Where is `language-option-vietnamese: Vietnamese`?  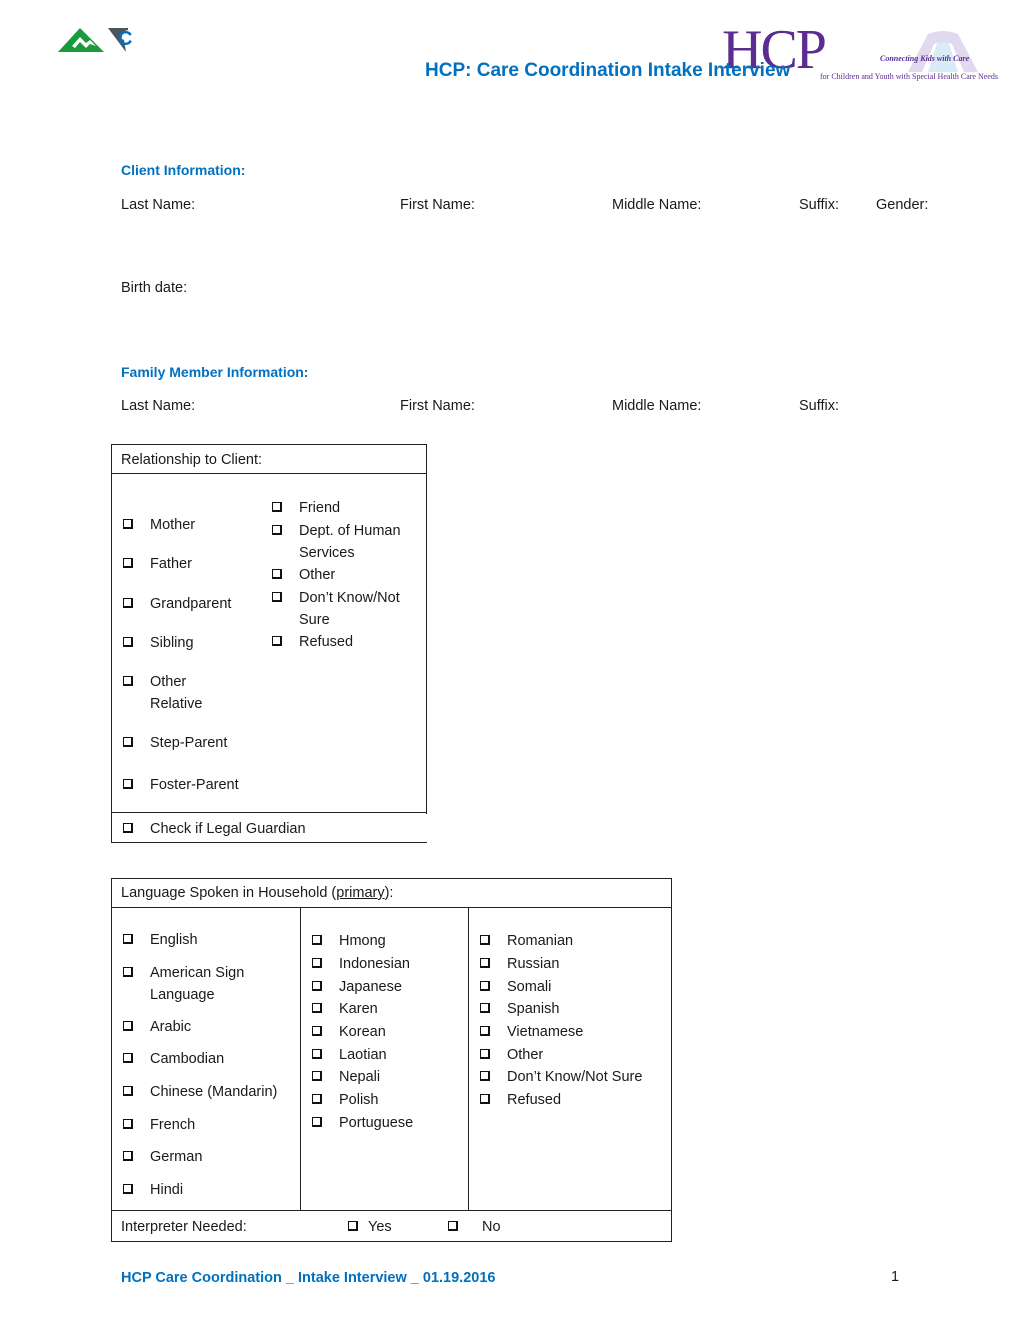 language-option-vietnamese: Vietnamese is located at coordinates (531, 1032).